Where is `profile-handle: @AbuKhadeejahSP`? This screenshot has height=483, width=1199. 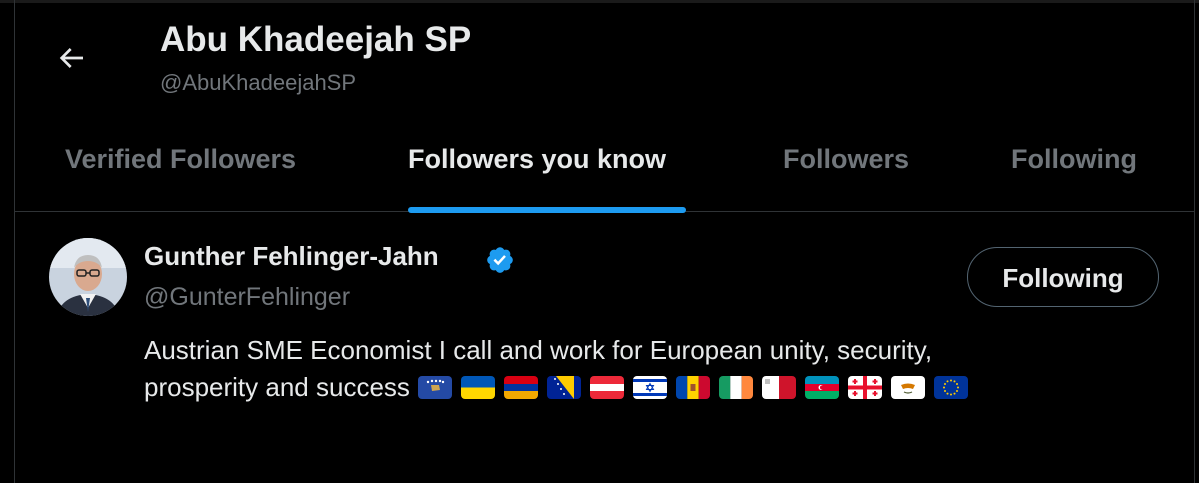 profile-handle: @AbuKhadeejahSP is located at coordinates (258, 82).